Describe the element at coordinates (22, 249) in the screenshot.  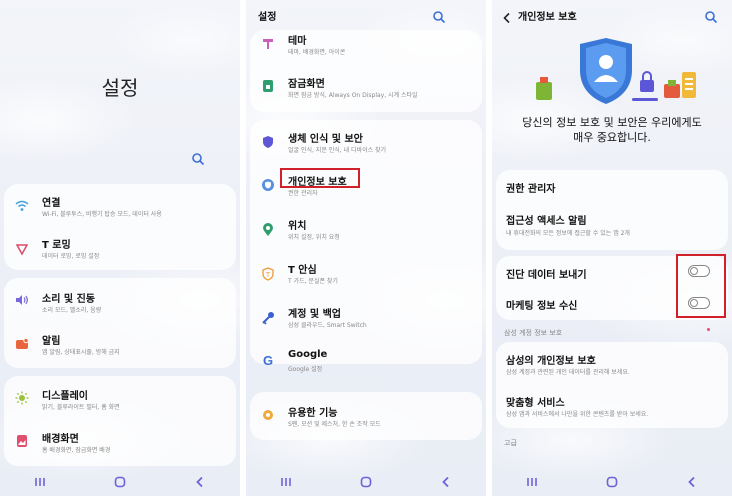
I see `roaming-icon` at that location.